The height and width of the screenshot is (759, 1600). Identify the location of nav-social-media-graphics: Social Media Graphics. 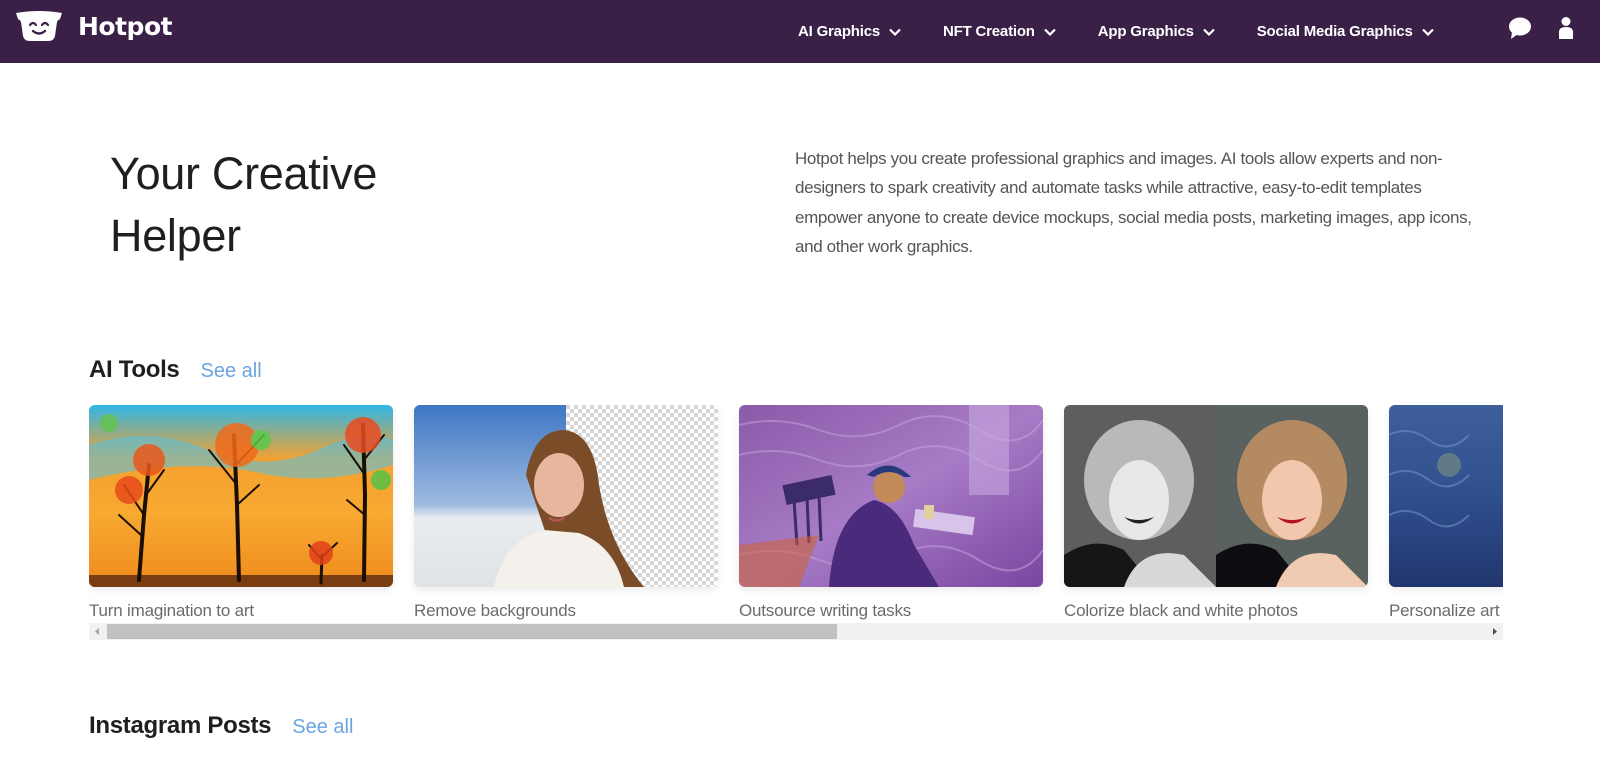
(1345, 31).